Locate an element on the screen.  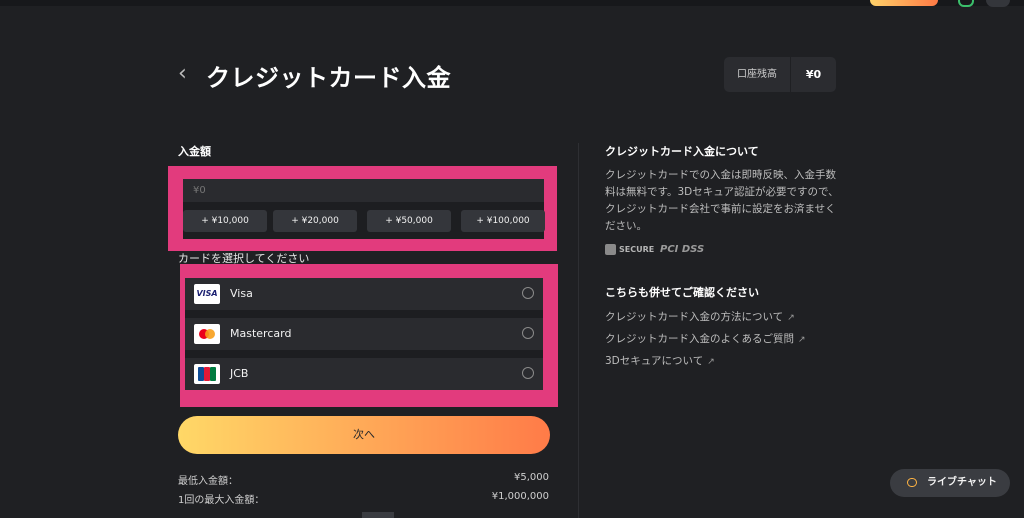
quick-add-10000-button: + ¥10,000 is located at coordinates (225, 221).